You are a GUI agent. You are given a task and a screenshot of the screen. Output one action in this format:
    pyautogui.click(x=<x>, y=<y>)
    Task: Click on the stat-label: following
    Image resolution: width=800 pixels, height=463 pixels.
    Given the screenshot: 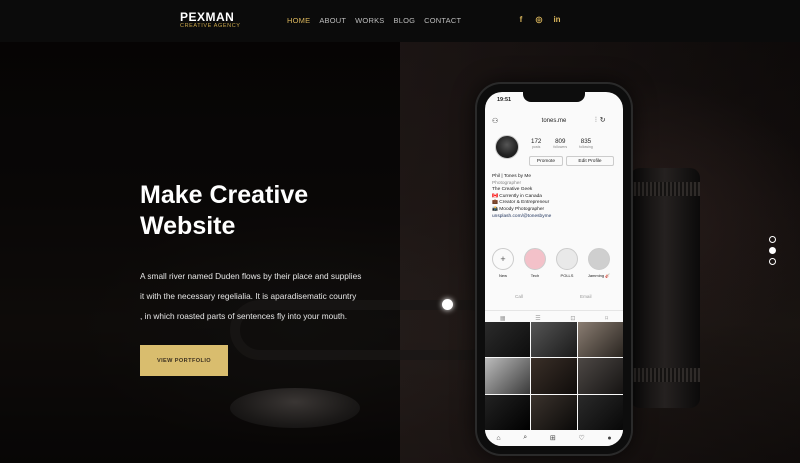 What is the action you would take?
    pyautogui.click(x=586, y=147)
    